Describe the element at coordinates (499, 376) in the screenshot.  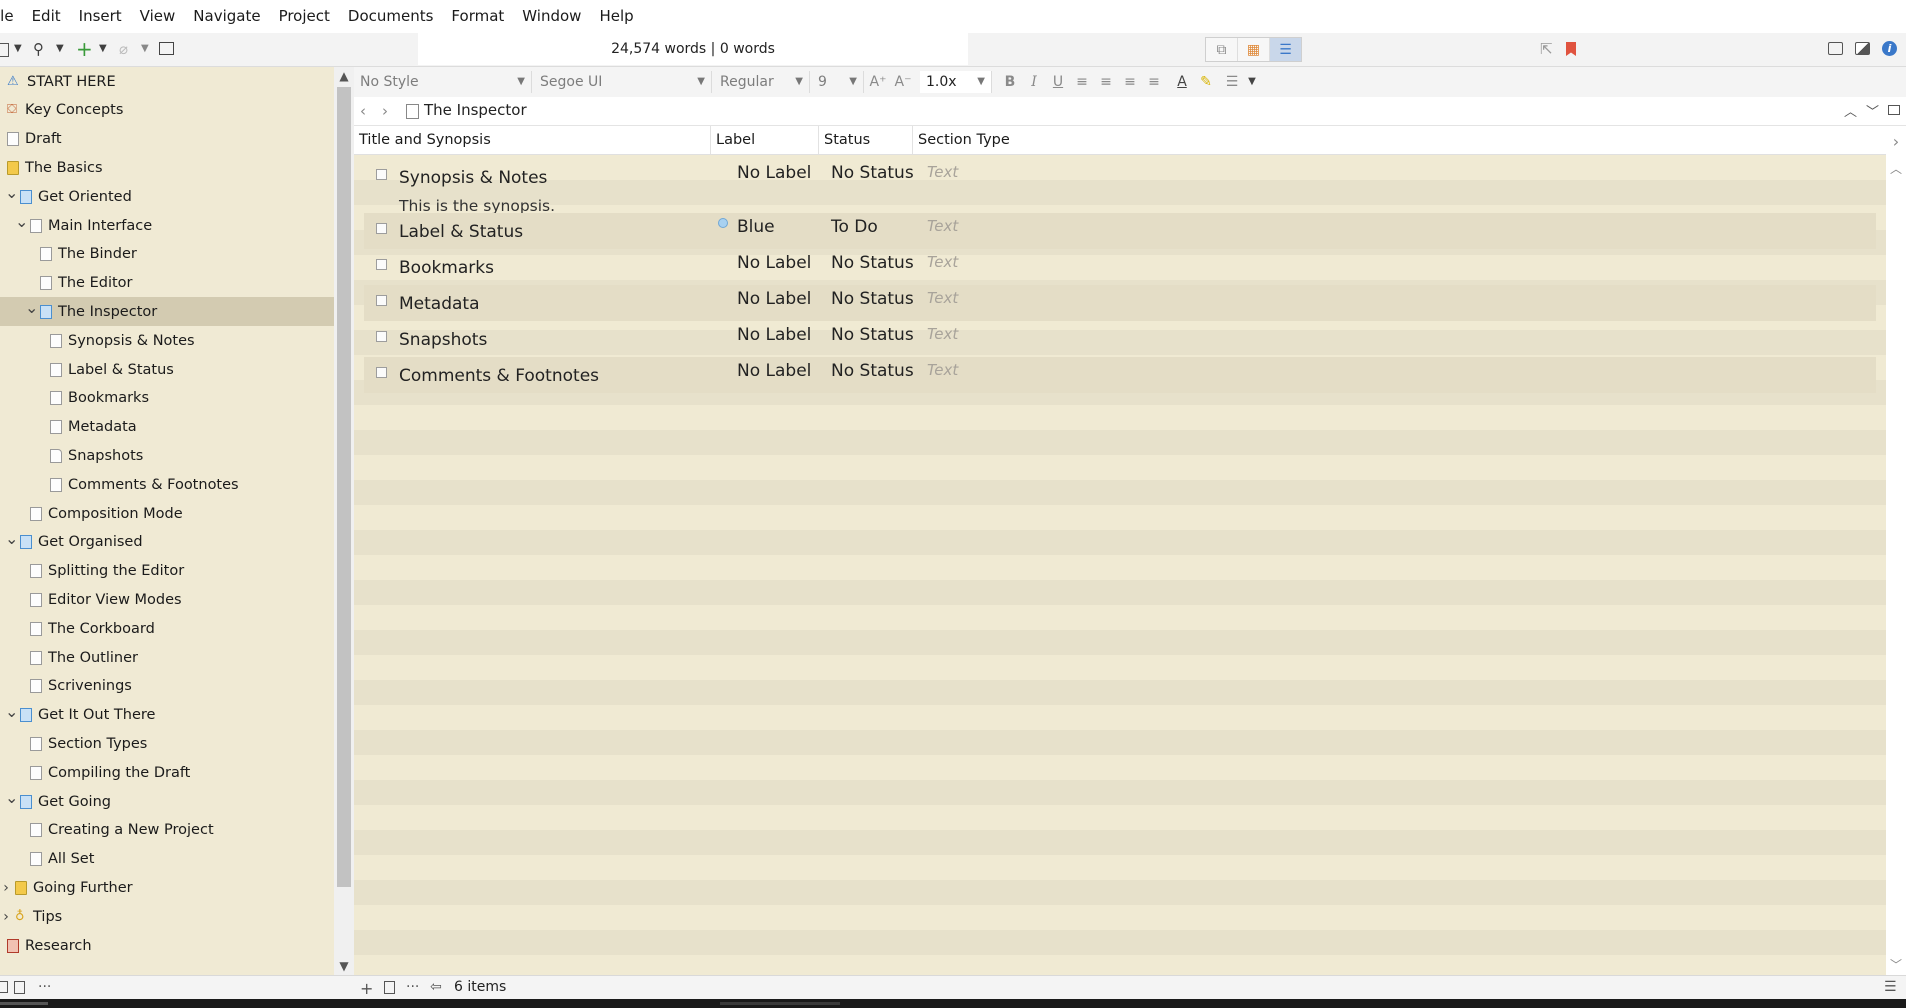
I see `outliner-row-title: Comments & Footnotes` at that location.